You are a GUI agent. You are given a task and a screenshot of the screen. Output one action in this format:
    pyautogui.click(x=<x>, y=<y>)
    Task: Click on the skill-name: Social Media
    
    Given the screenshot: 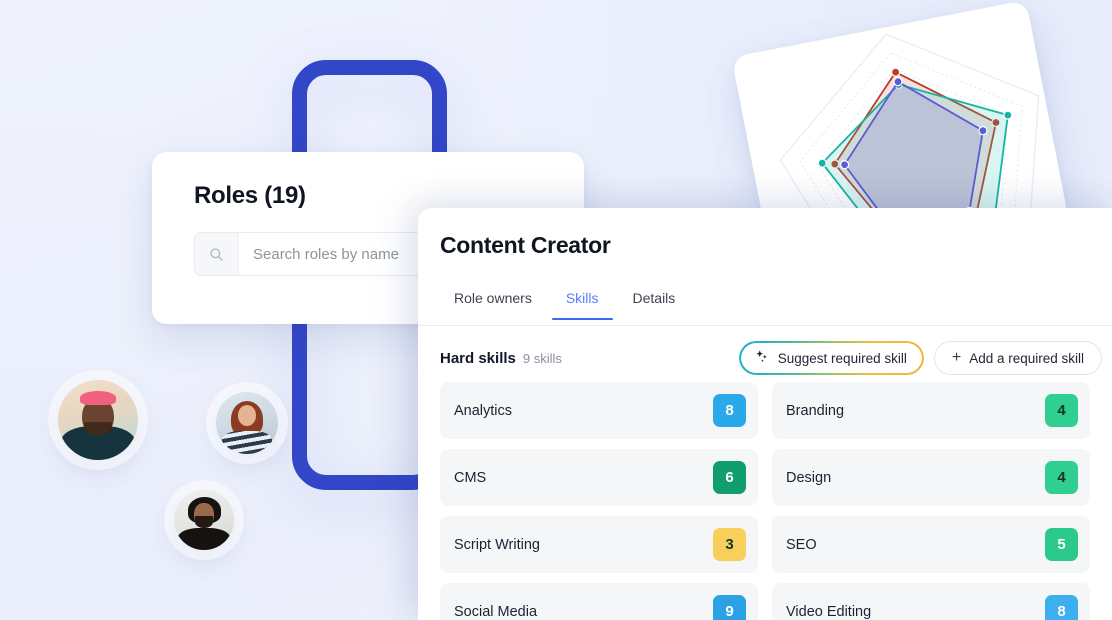 What is the action you would take?
    pyautogui.click(x=496, y=611)
    